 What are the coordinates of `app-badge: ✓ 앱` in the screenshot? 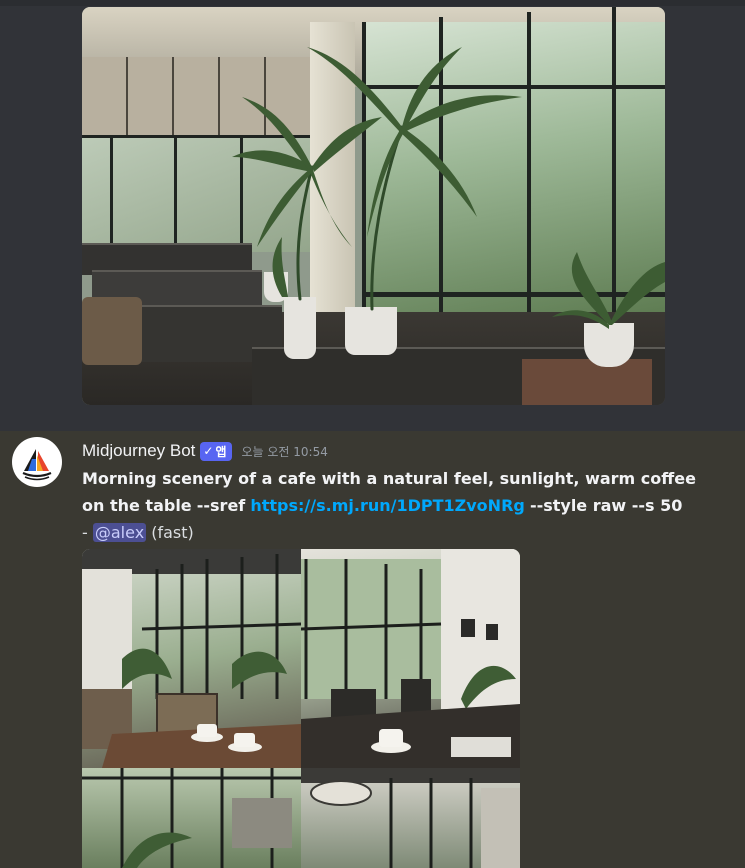 It's located at (216, 451).